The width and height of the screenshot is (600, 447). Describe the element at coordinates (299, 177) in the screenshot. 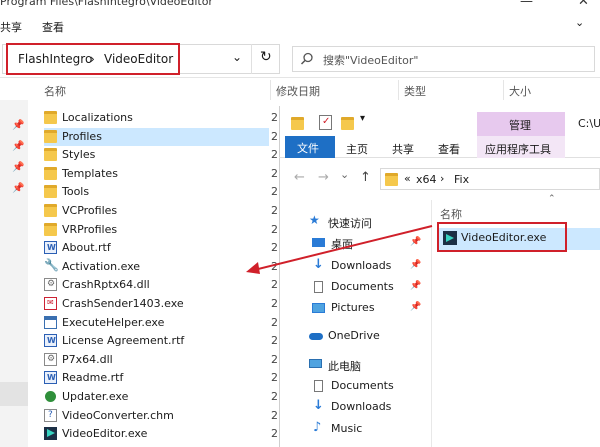

I see `back-icon: ←` at that location.